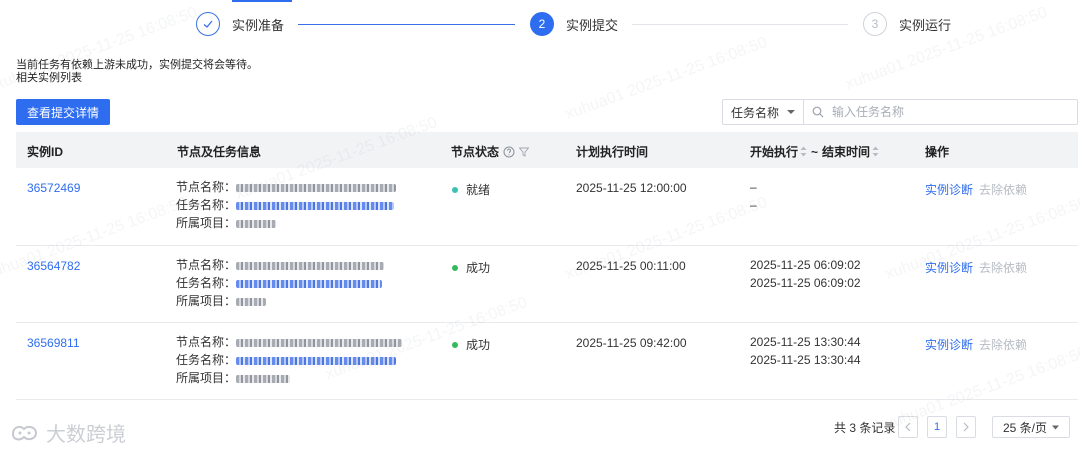 This screenshot has height=450, width=1080. I want to click on exec-times: 2025-11-25 13:30:44 2025-11-25 13:30:44, so click(805, 351).